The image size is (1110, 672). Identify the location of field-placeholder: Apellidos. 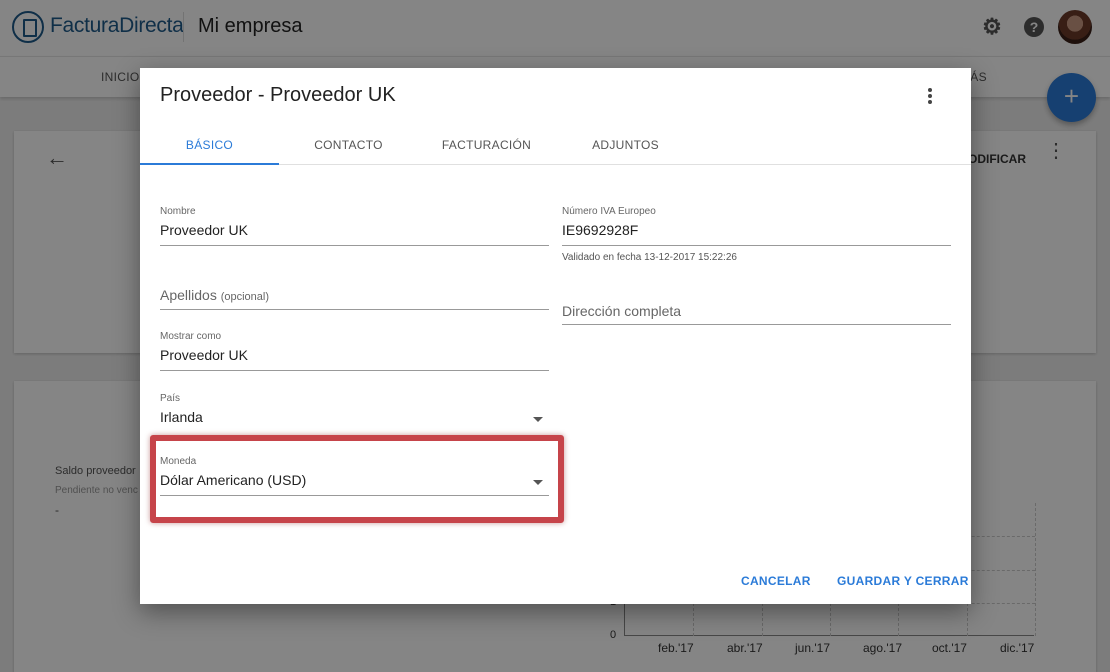
(188, 295).